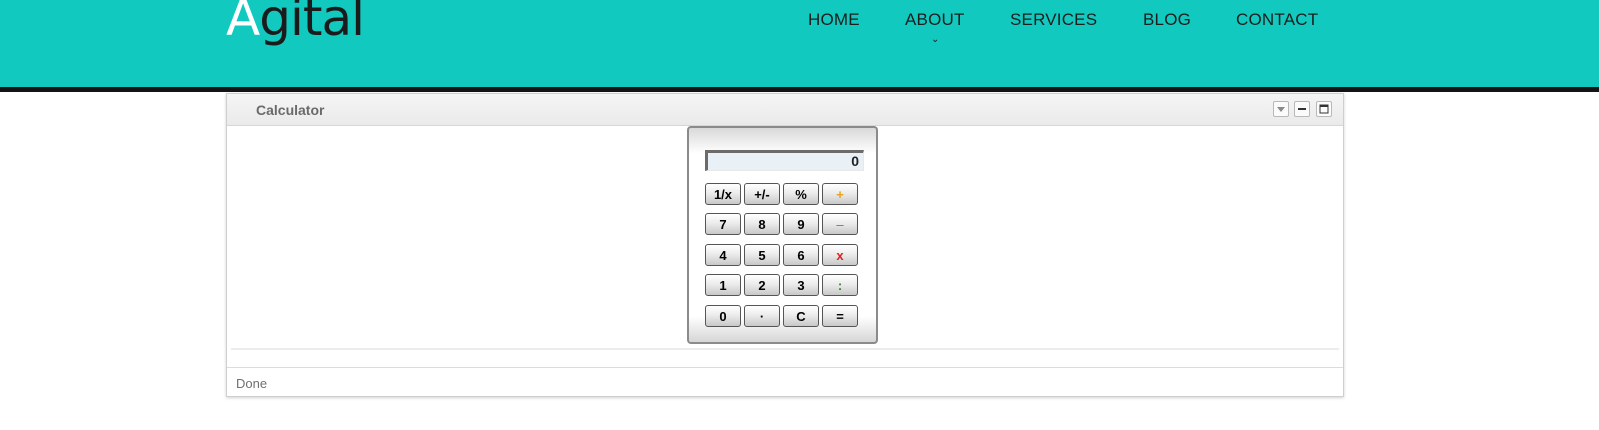  Describe the element at coordinates (935, 20) in the screenshot. I see `nav-item-about: ABOUT` at that location.